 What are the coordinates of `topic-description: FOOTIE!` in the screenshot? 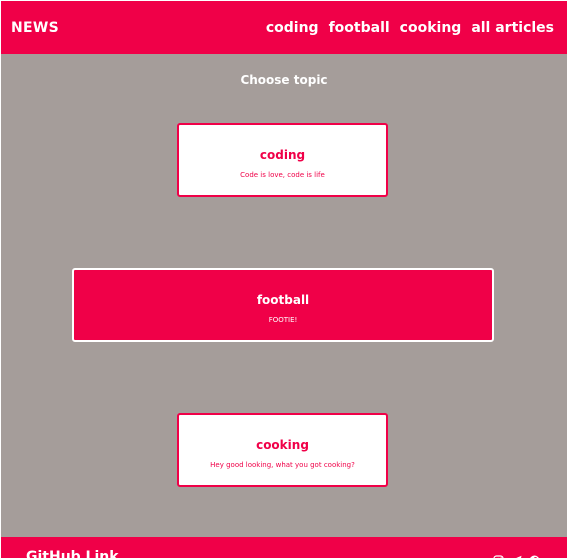 It's located at (283, 320).